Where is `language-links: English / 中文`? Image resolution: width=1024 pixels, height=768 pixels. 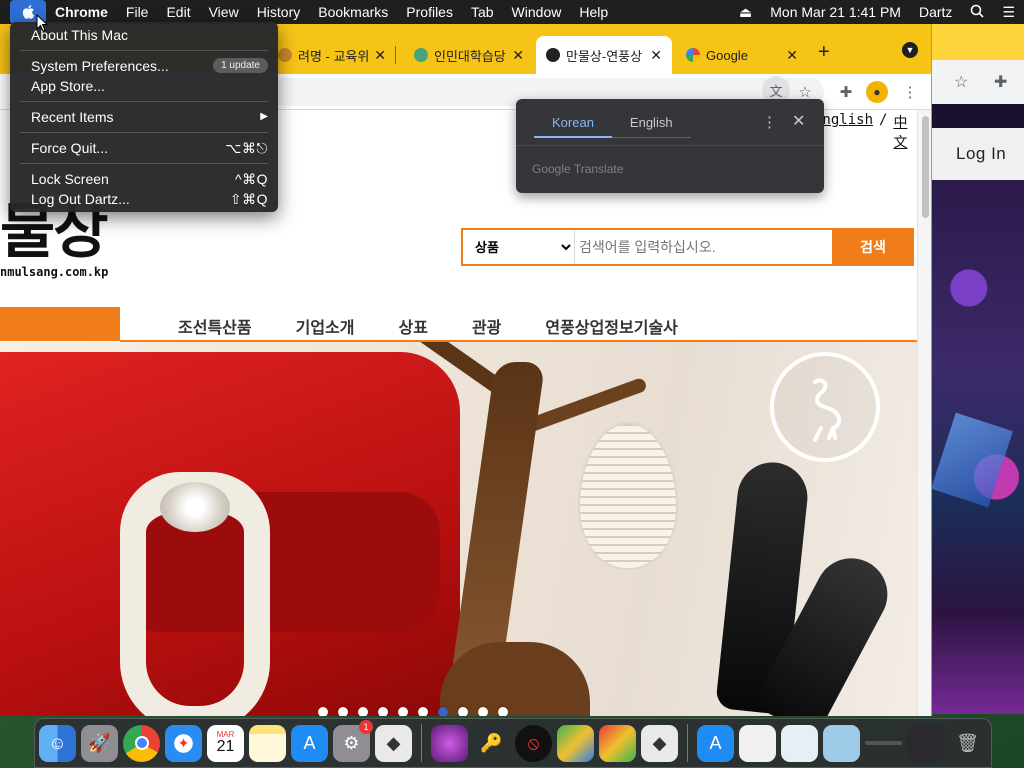 language-links: English / 中文 is located at coordinates (865, 132).